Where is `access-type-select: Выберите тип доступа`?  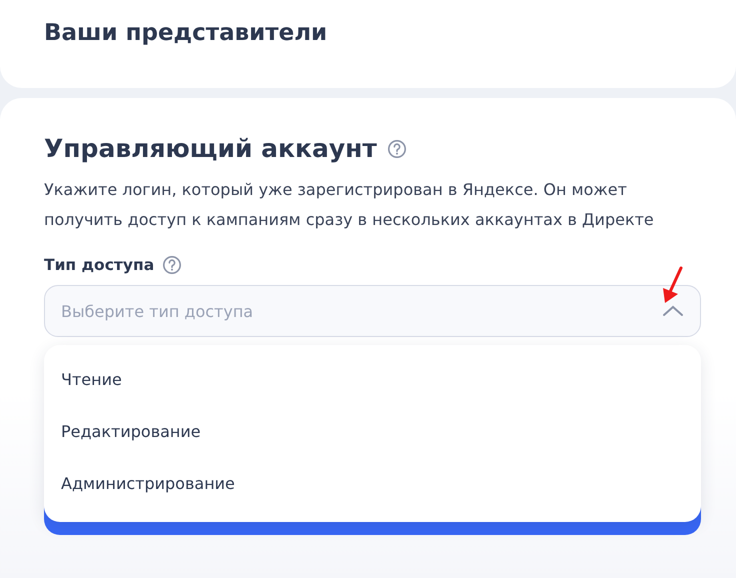
access-type-select: Выберите тип доступа is located at coordinates (372, 311).